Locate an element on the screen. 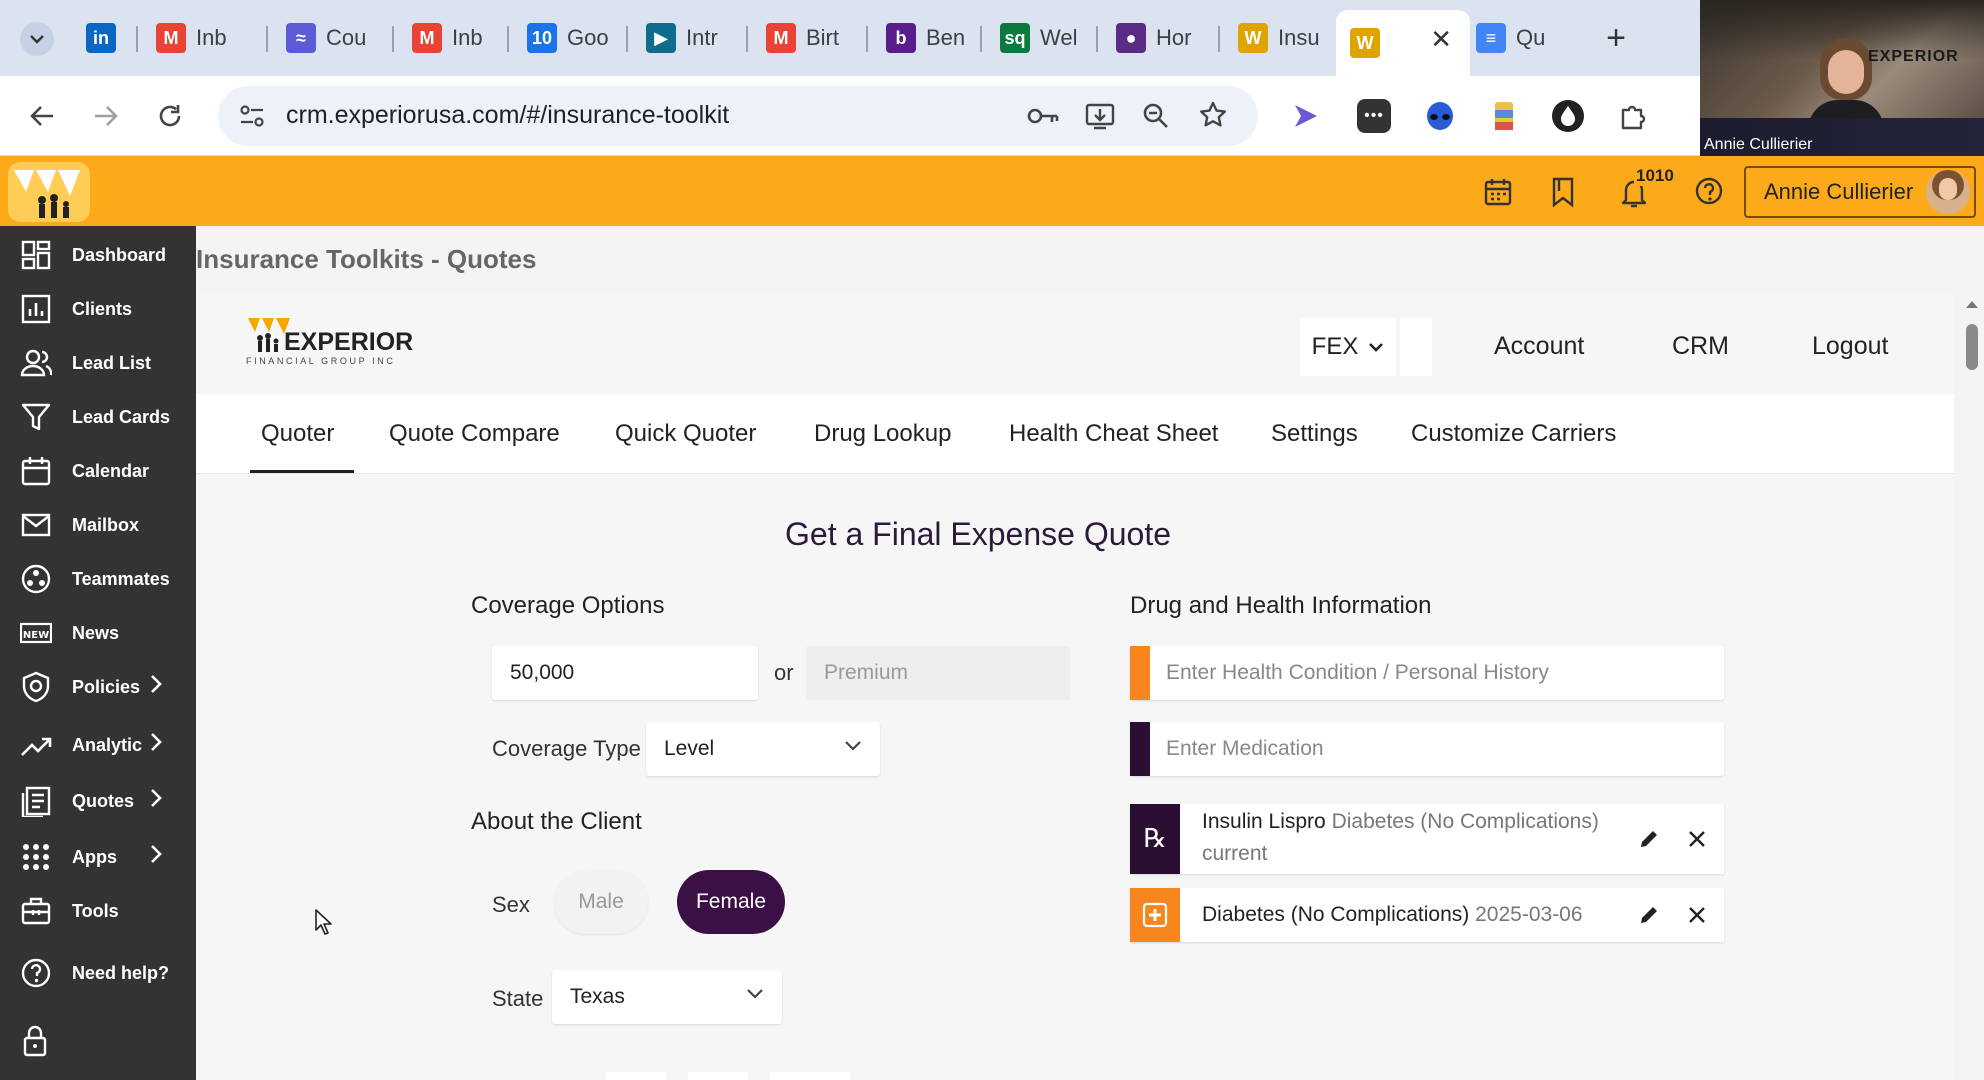 This screenshot has height=1080, width=1984. reload-icon is located at coordinates (170, 116).